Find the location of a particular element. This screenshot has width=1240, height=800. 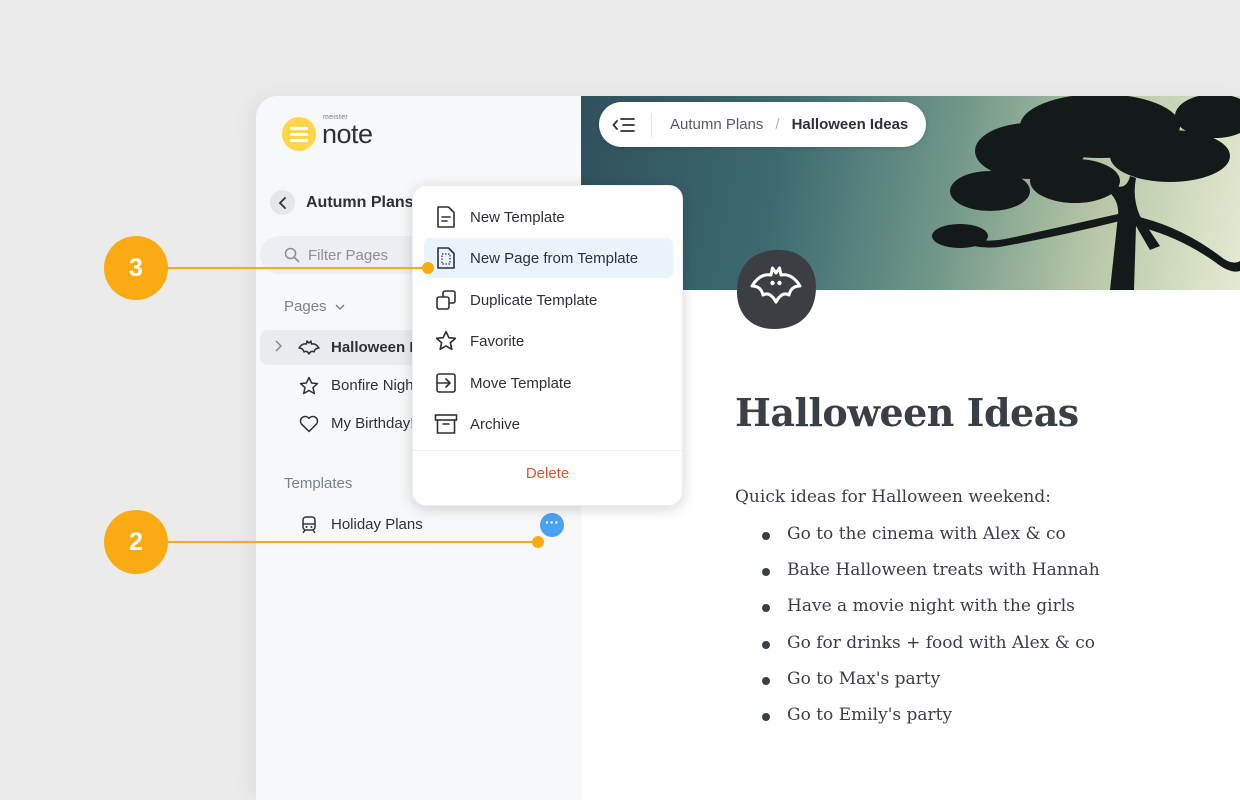

logo-wordmark: note is located at coordinates (347, 133).